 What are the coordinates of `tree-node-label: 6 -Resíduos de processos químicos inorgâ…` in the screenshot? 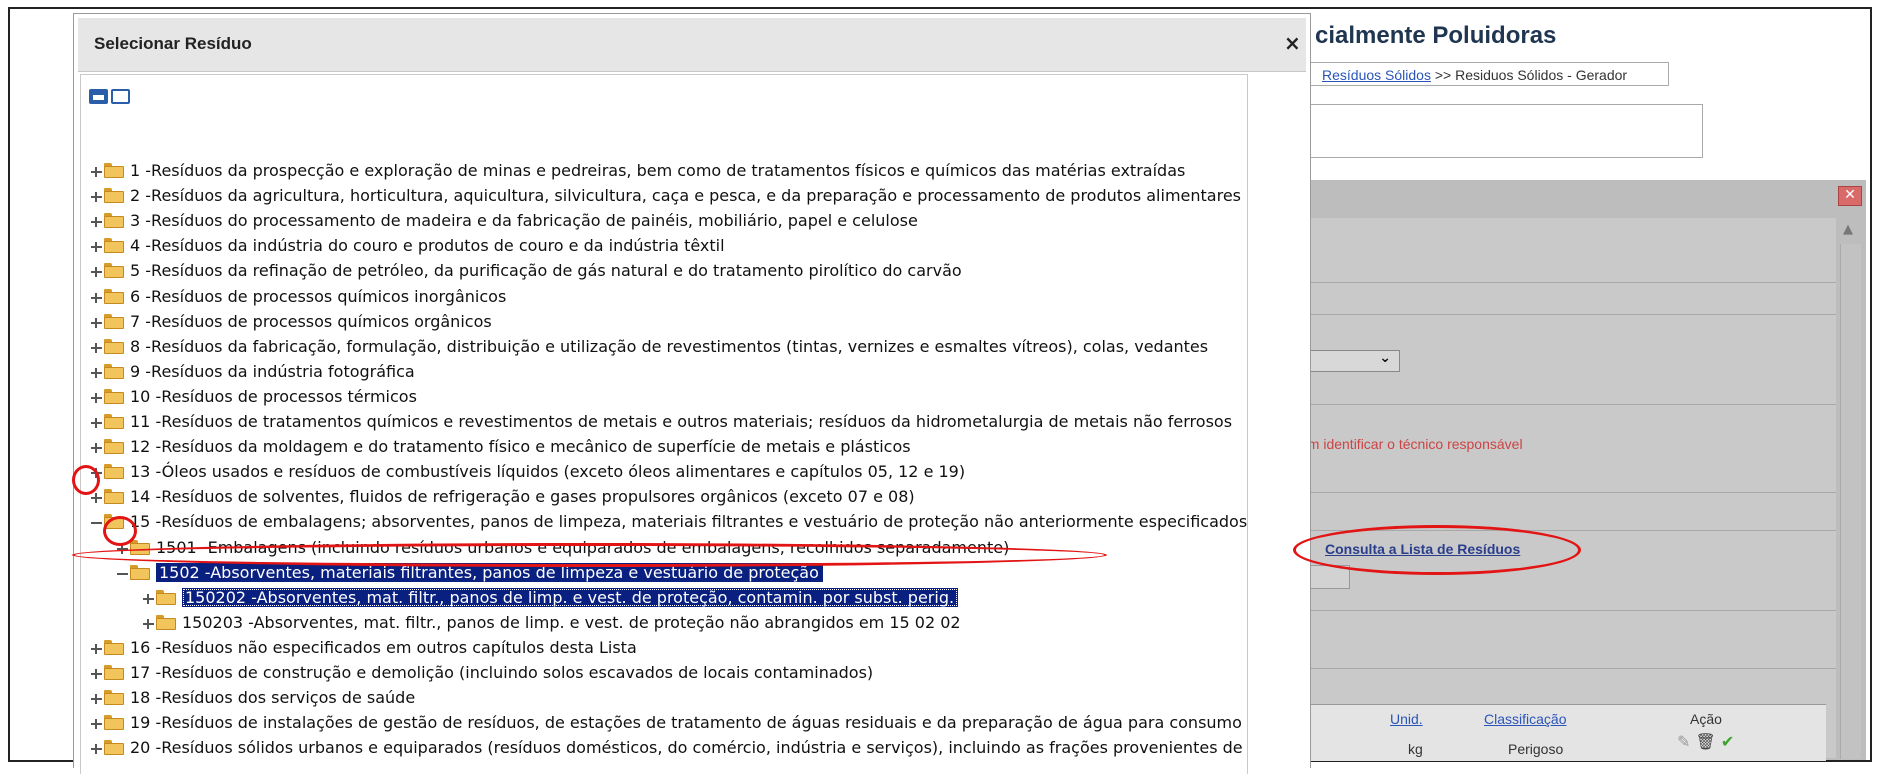 It's located at (318, 296).